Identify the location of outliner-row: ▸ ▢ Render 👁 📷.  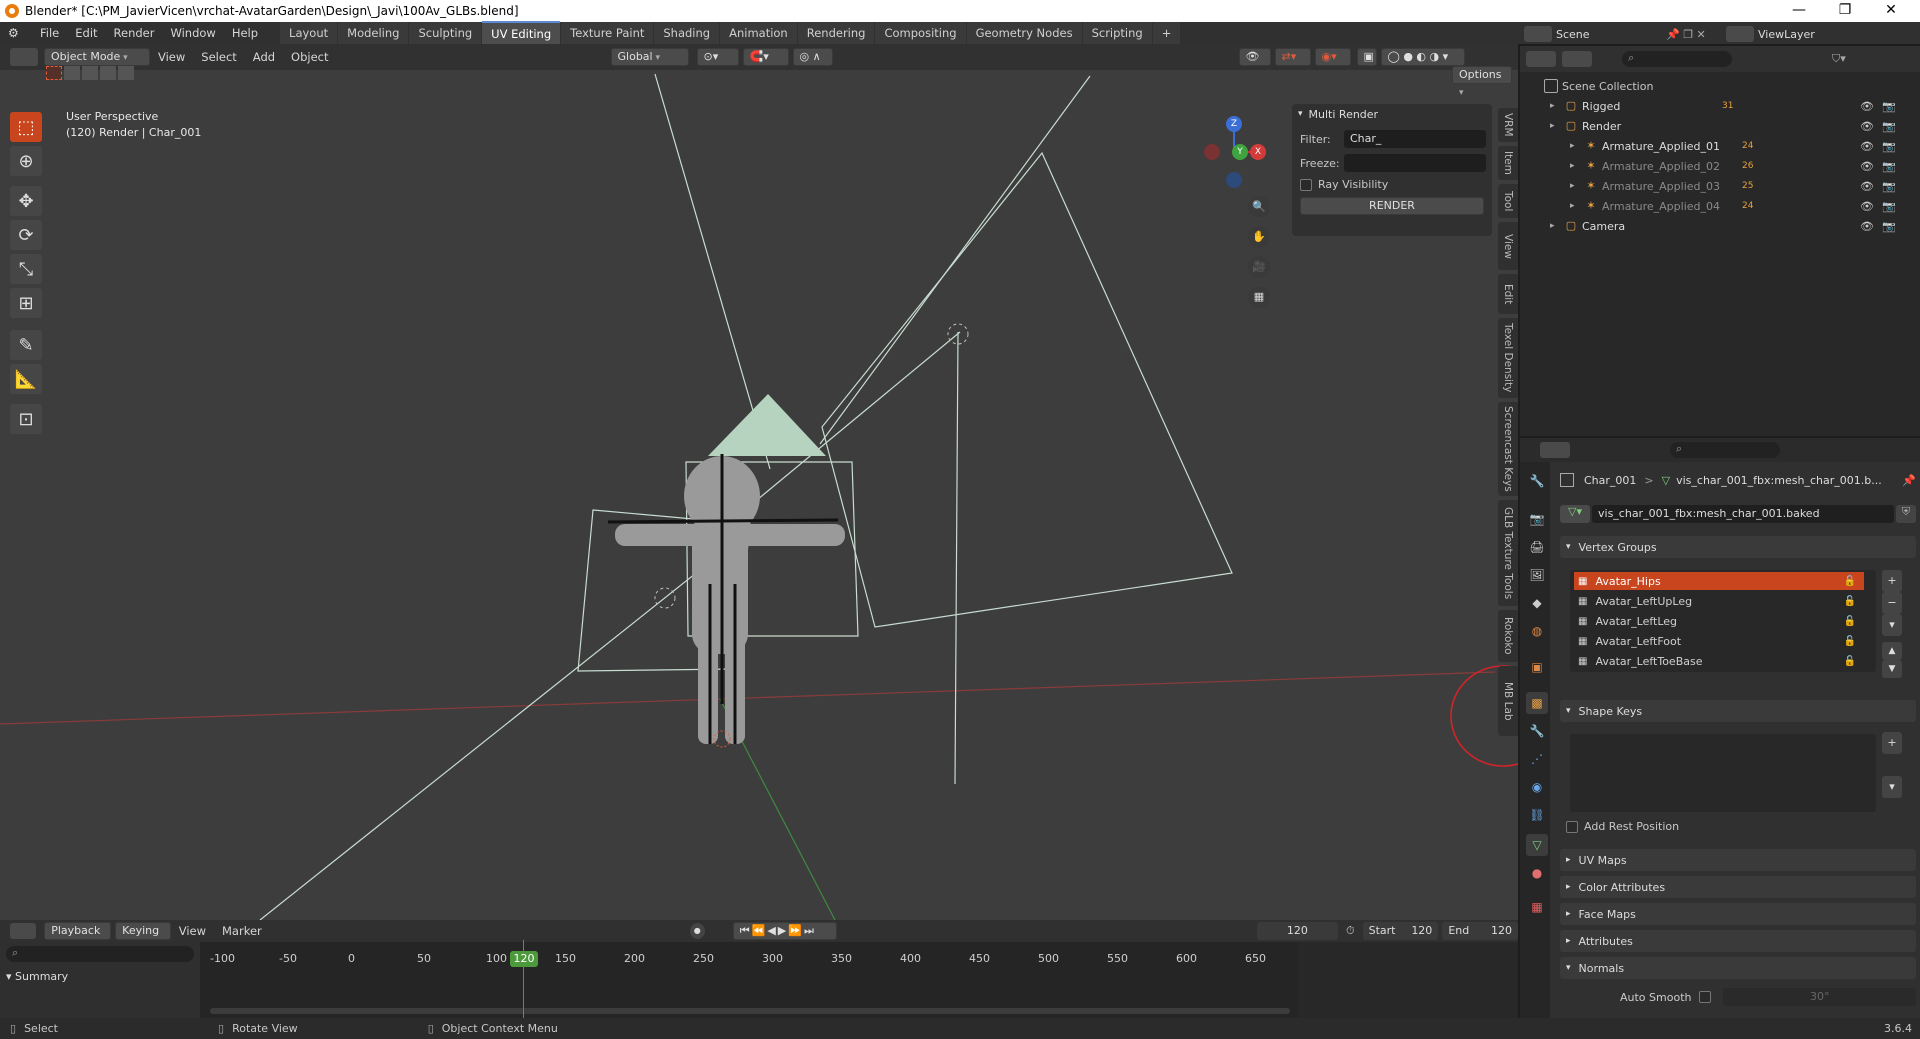
(1720, 126).